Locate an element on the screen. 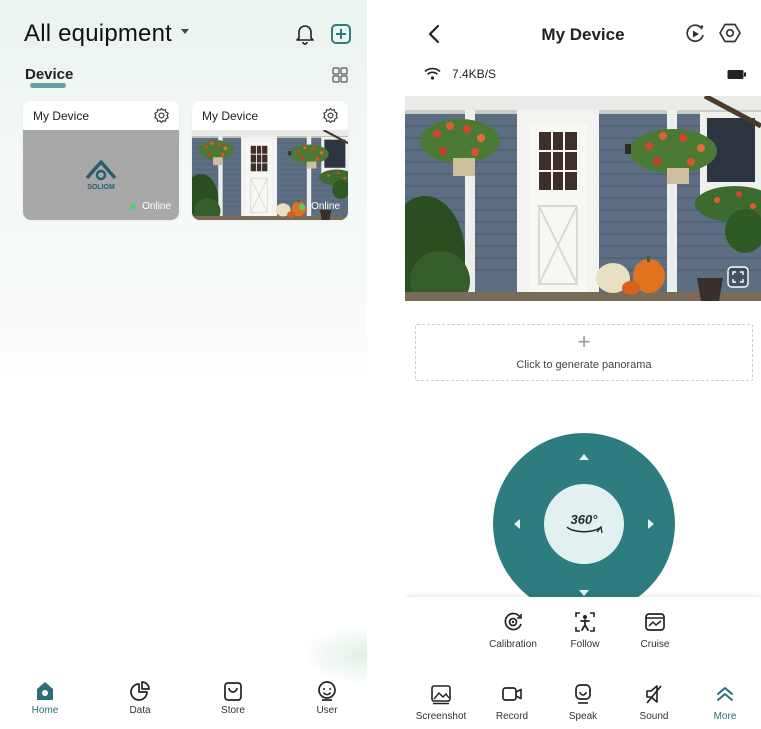  more-icon is located at coordinates (725, 694).